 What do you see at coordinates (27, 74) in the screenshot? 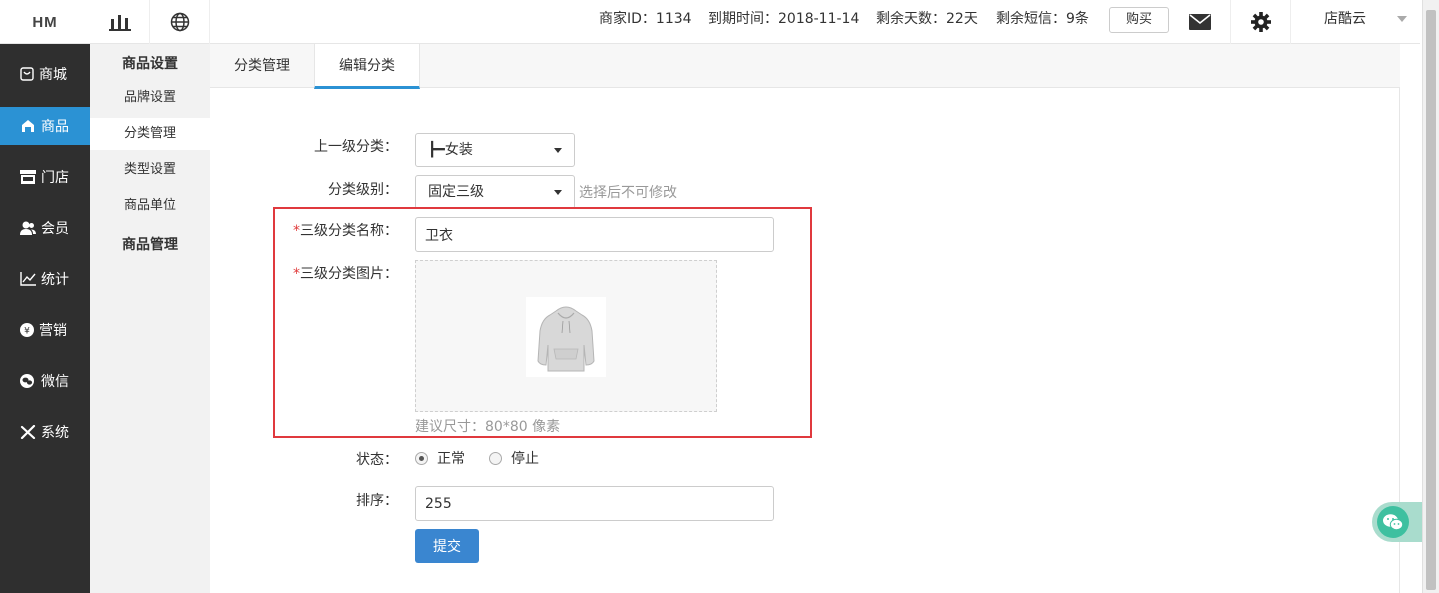
I see `store-icon` at bounding box center [27, 74].